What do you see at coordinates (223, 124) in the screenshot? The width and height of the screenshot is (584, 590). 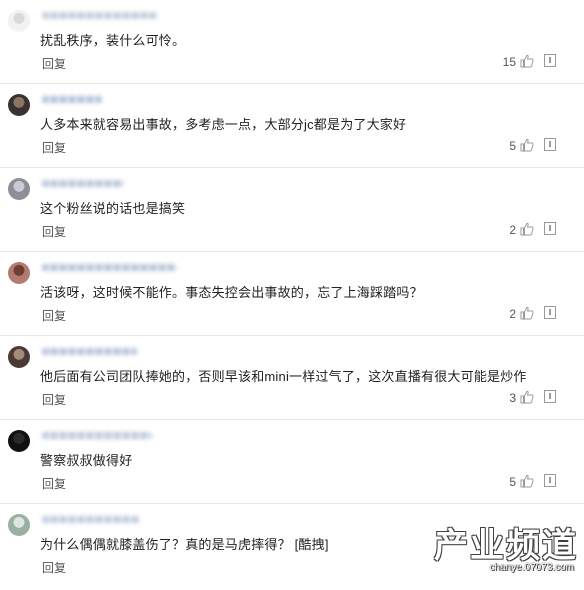 I see `comment-text: 人多本来就容易出事故，多考虑一点，大部分jc都是为了大家好` at bounding box center [223, 124].